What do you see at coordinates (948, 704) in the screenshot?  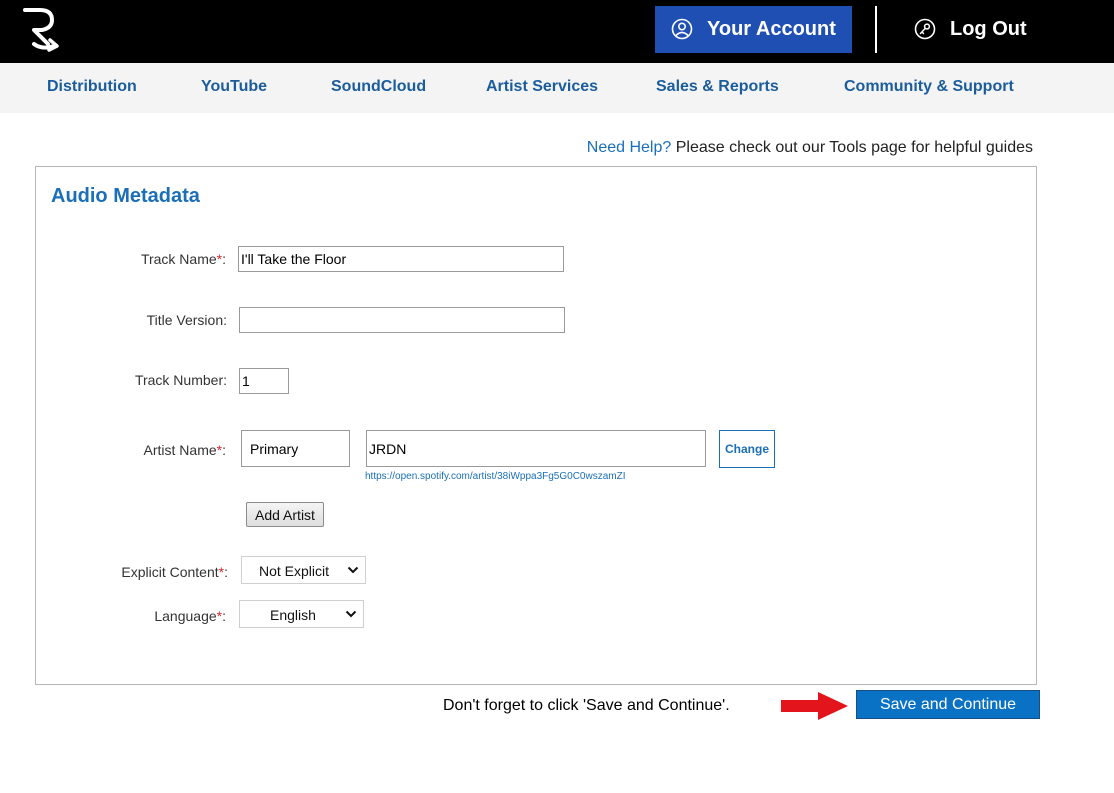 I see `save-and-continue-button: Save and Continue` at bounding box center [948, 704].